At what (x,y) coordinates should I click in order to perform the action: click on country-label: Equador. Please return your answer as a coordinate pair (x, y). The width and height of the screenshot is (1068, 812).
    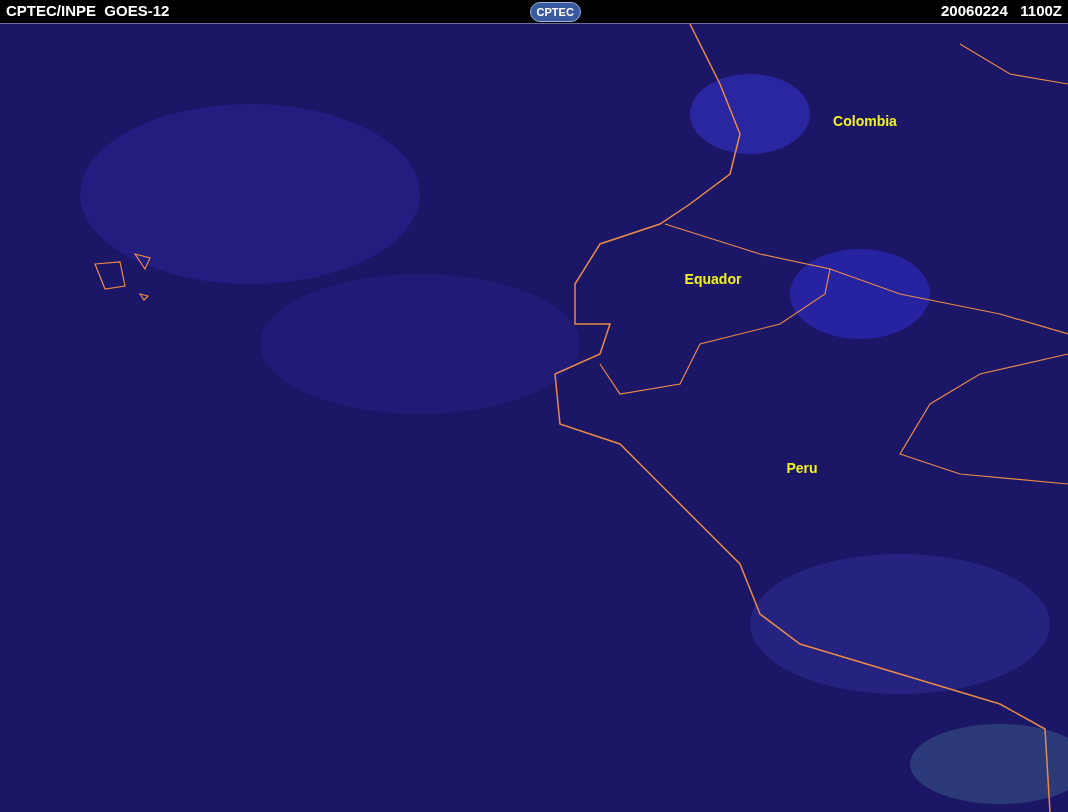
    Looking at the image, I should click on (713, 279).